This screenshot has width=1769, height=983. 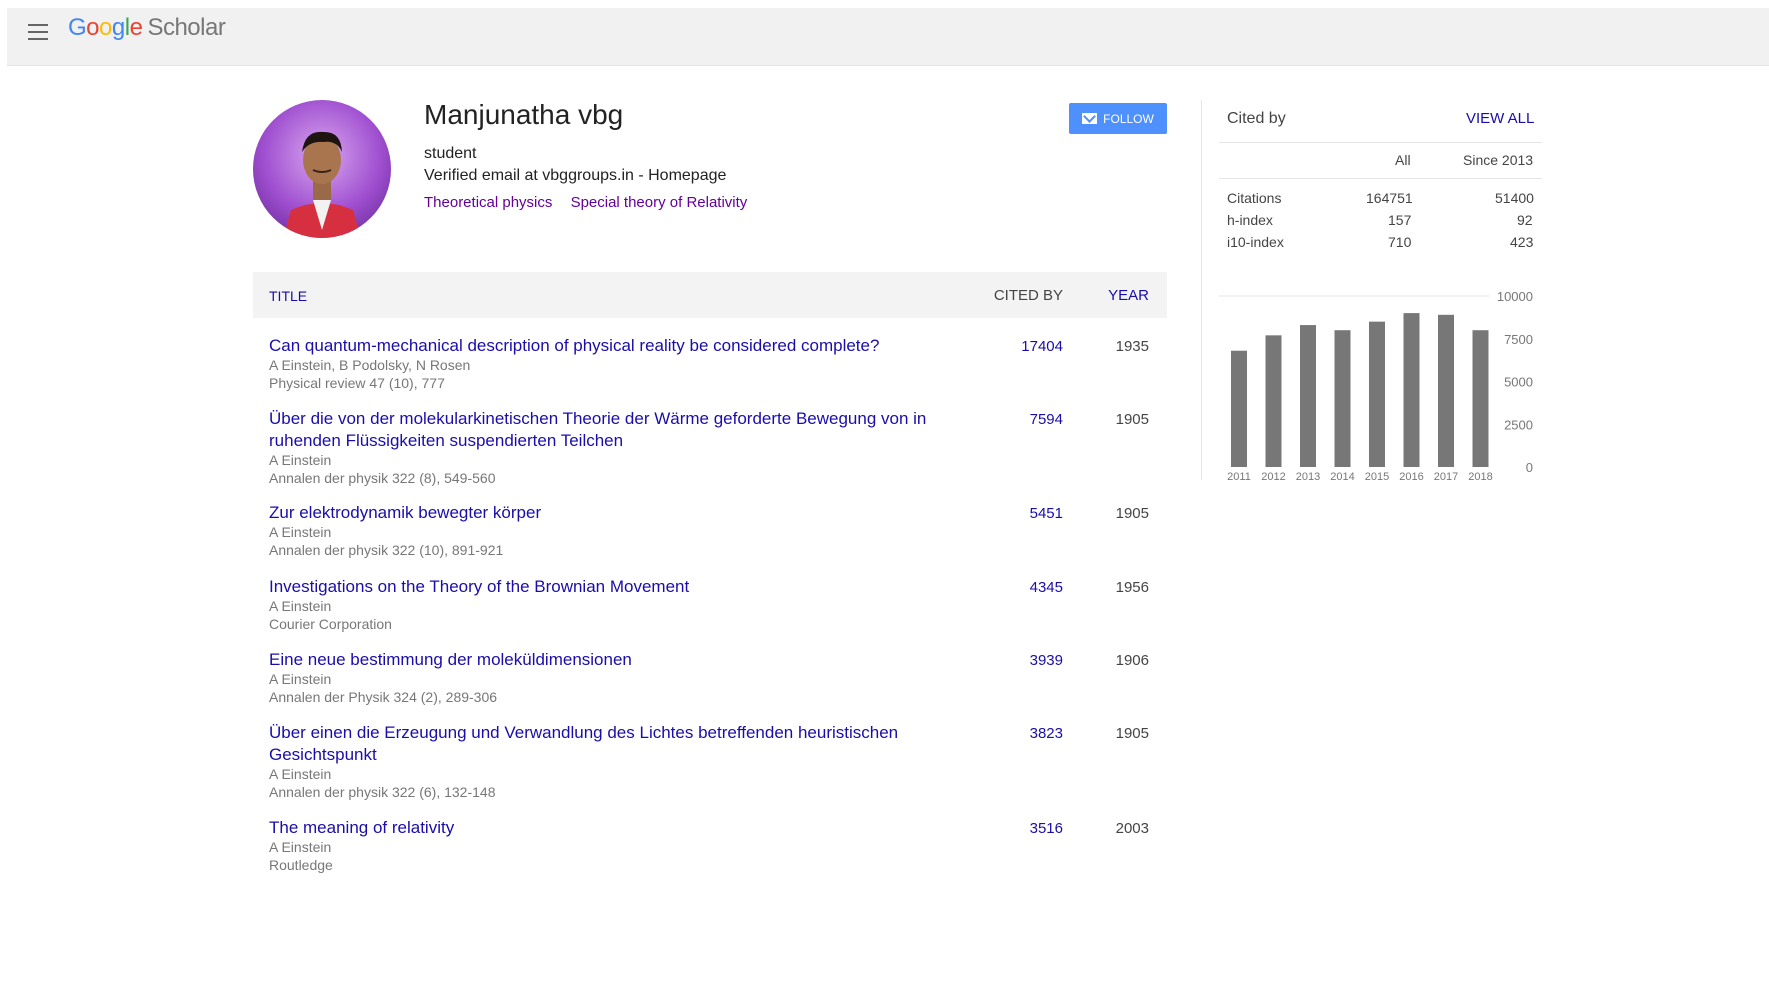 I want to click on x-tick-label: 2013, so click(x=1308, y=477).